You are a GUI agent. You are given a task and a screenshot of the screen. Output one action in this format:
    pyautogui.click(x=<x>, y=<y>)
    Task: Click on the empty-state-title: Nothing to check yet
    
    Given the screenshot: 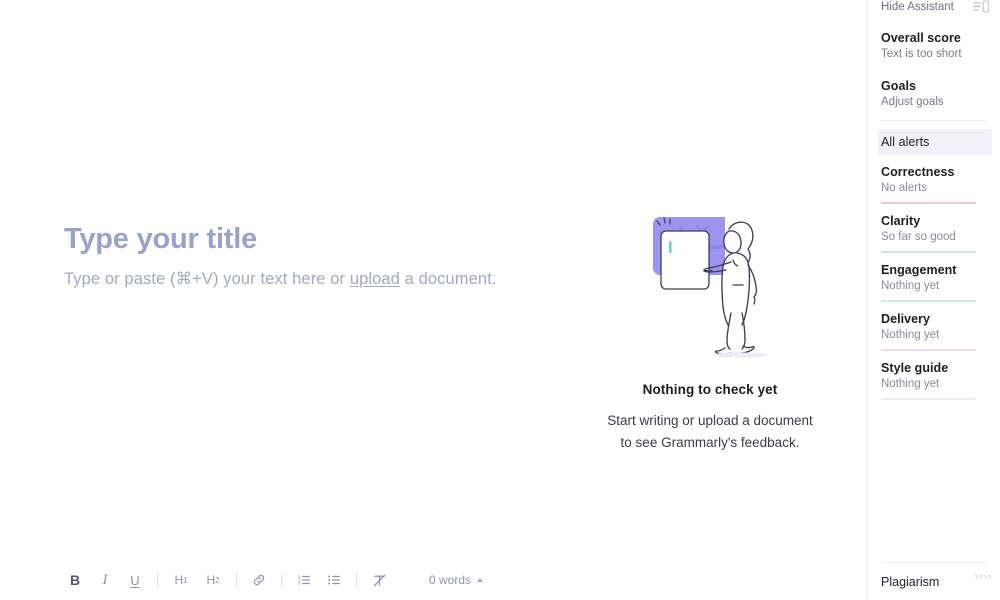 What is the action you would take?
    pyautogui.click(x=710, y=389)
    